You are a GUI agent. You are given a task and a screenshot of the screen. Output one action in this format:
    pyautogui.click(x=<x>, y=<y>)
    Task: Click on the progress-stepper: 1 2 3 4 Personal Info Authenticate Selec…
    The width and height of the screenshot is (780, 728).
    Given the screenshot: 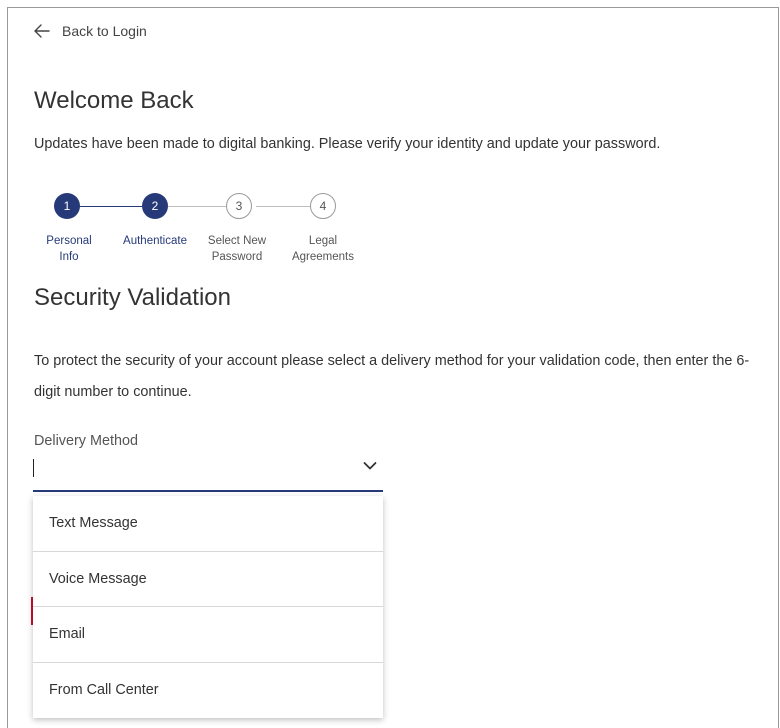 What is the action you would take?
    pyautogui.click(x=202, y=233)
    